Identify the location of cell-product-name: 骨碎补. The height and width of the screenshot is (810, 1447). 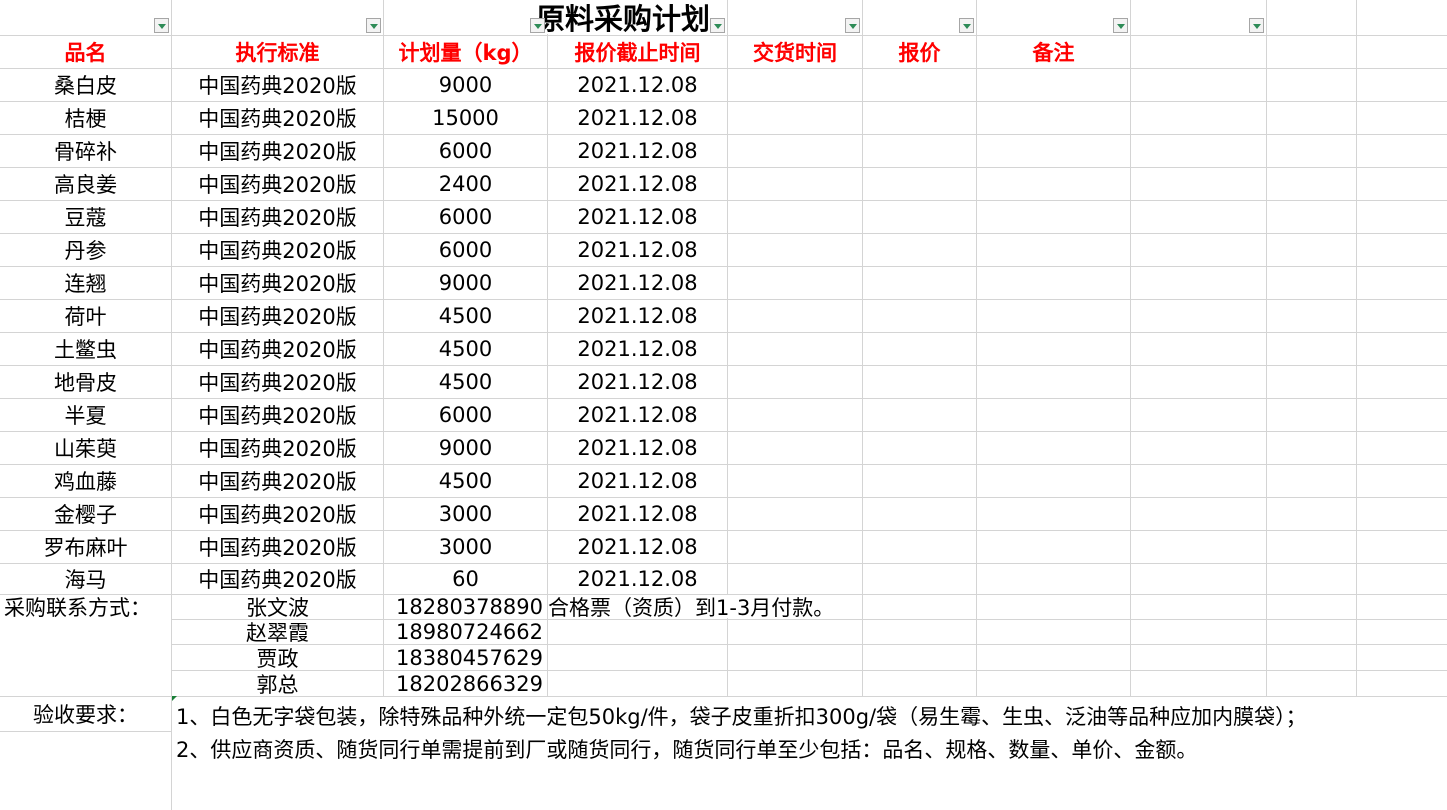
(85, 151).